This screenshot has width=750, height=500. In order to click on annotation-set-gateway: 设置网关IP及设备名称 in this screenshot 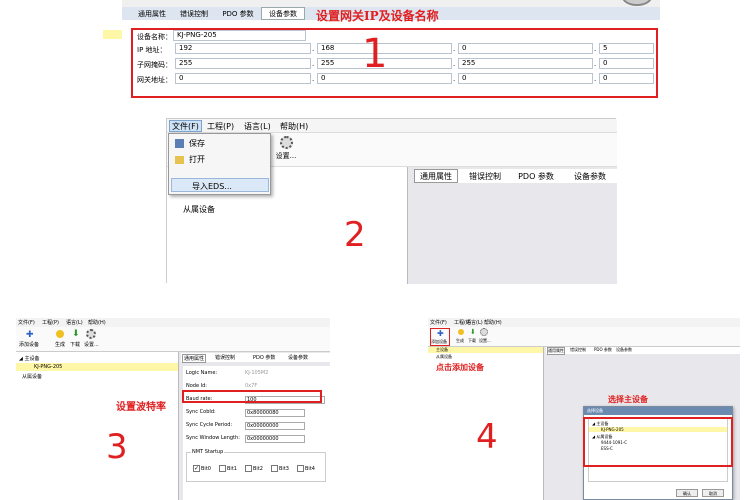, I will do `click(377, 16)`.